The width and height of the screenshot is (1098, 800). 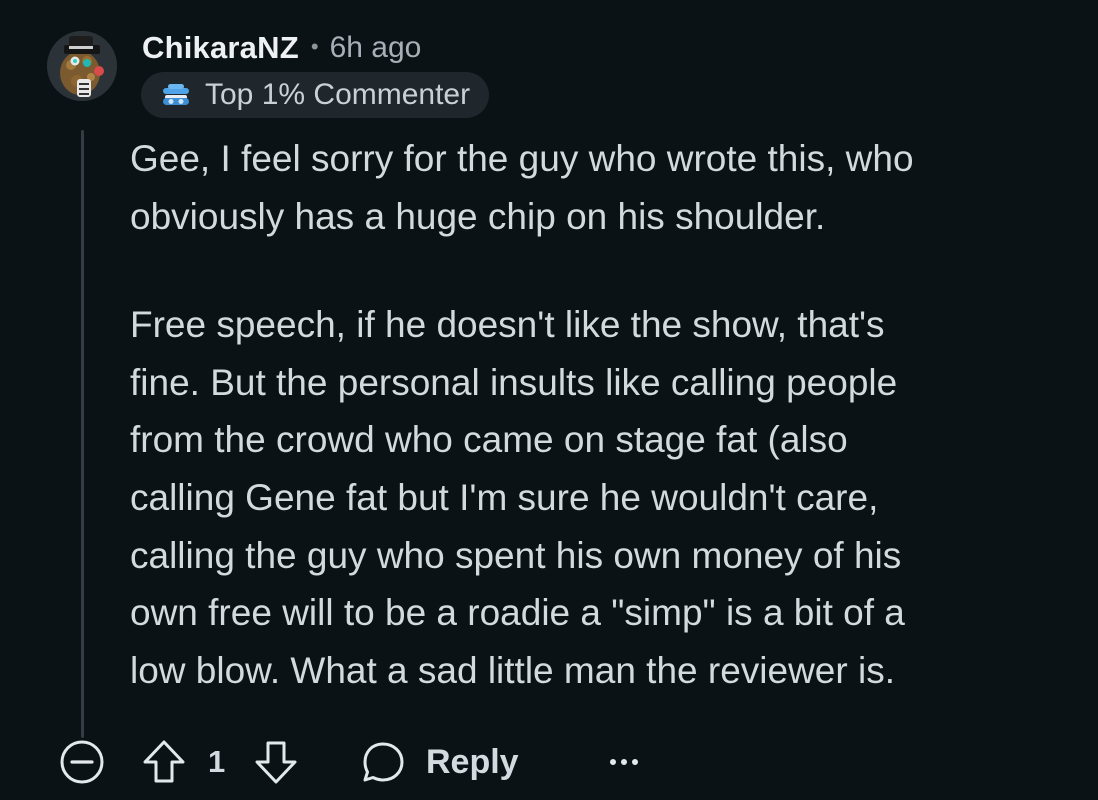 What do you see at coordinates (220, 48) in the screenshot?
I see `username: ChikaraNZ` at bounding box center [220, 48].